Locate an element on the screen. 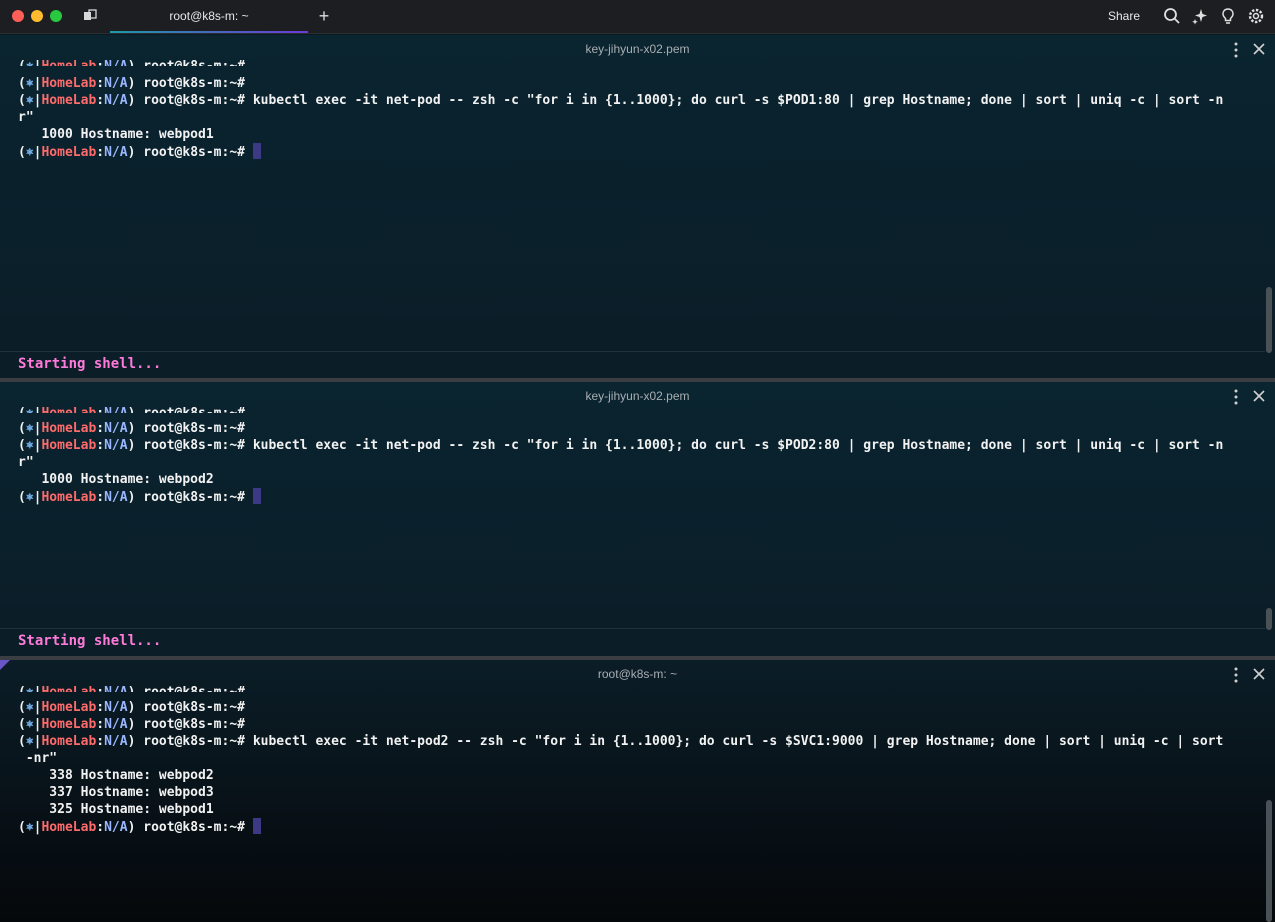  ai-sparkle-icon is located at coordinates (1200, 16).